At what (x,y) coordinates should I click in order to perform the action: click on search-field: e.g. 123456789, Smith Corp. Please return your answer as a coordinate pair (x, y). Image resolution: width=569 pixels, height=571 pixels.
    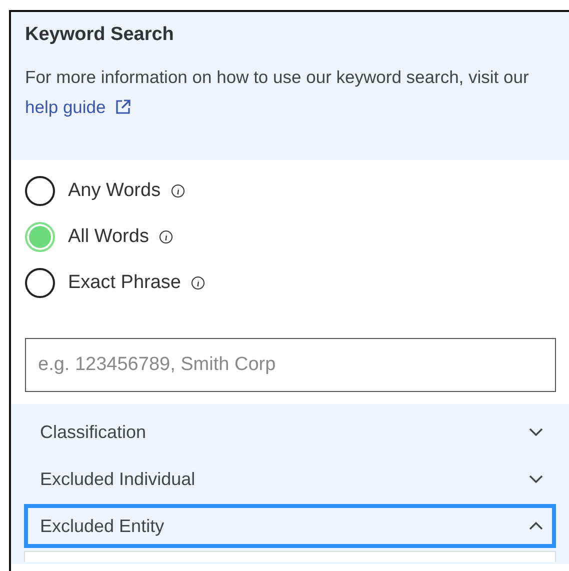
    Looking at the image, I should click on (290, 365).